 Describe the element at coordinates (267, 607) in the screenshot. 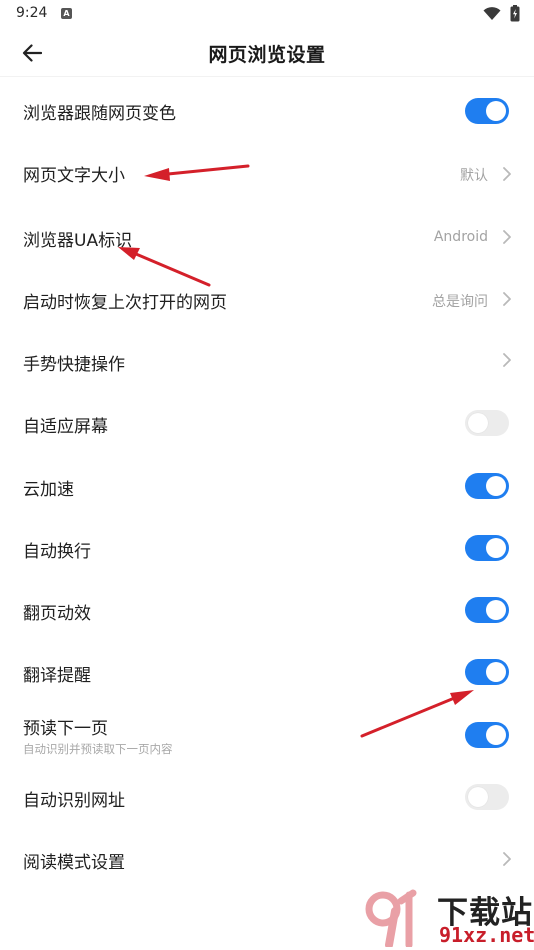

I see `setting-page-turn-effect: 翻页动效` at that location.